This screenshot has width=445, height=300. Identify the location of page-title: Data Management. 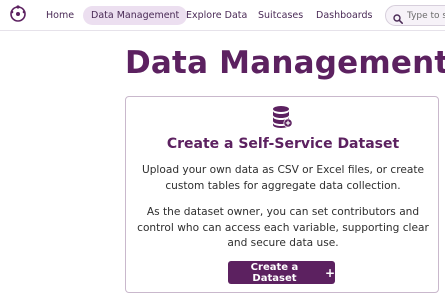
(285, 63).